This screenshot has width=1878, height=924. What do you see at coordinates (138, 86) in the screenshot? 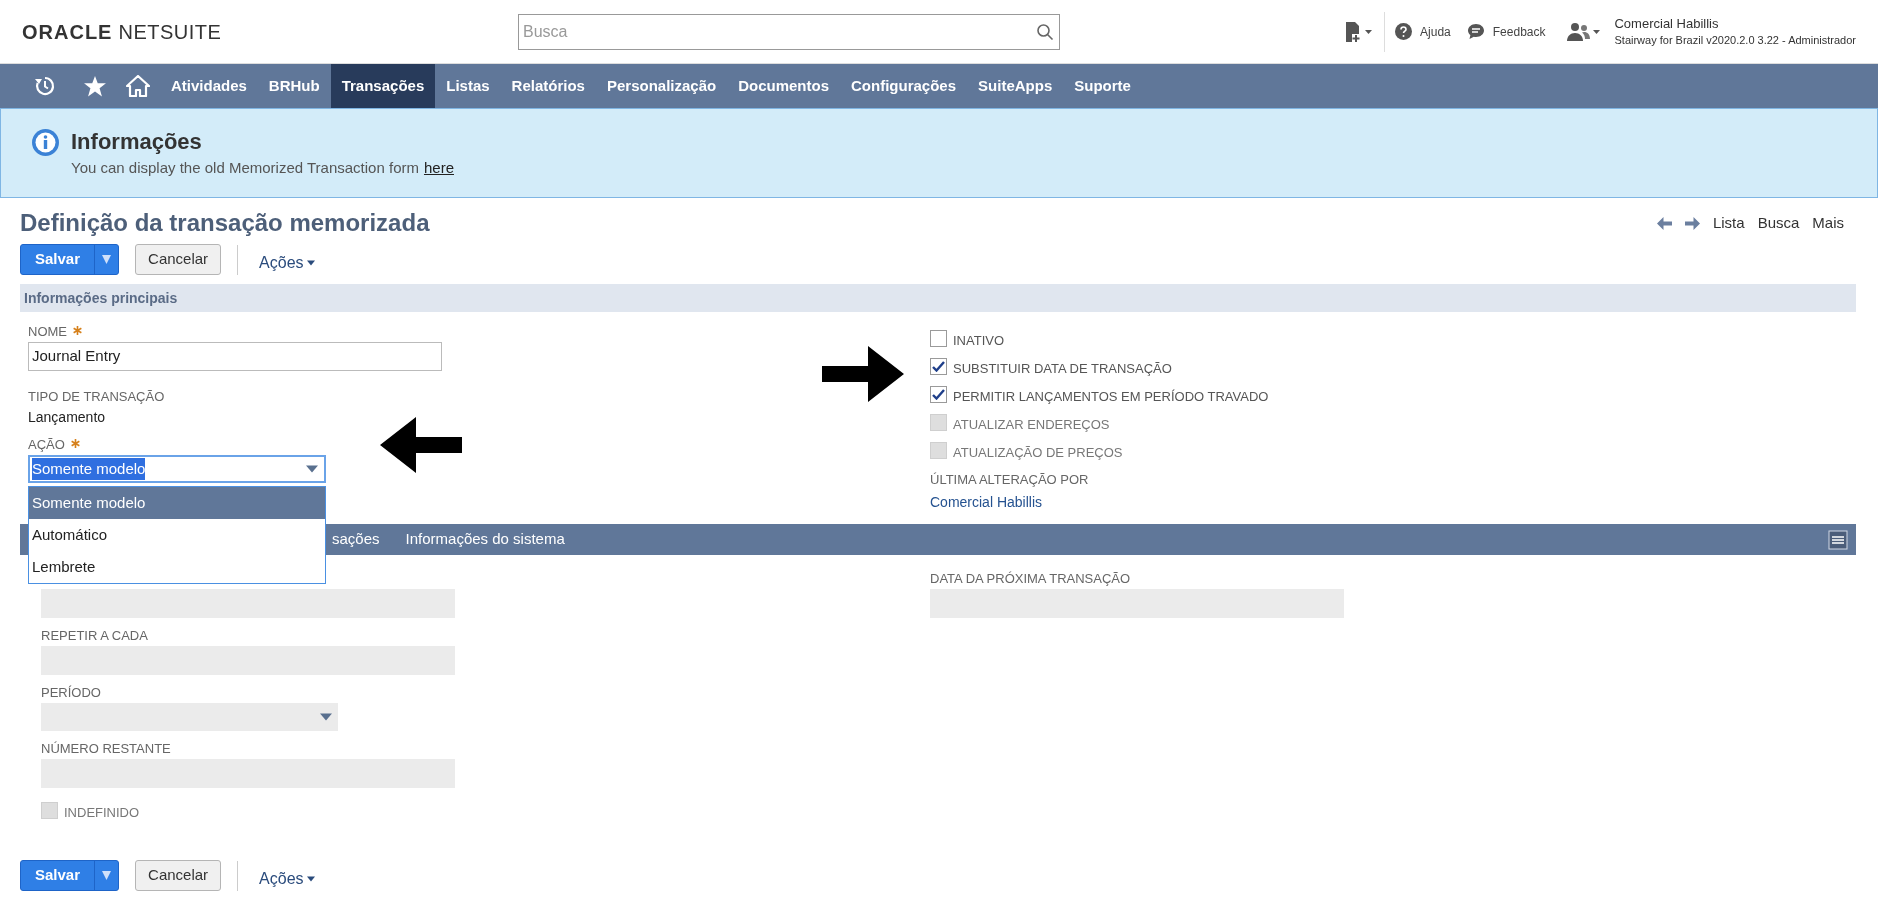
I see `home-icon` at bounding box center [138, 86].